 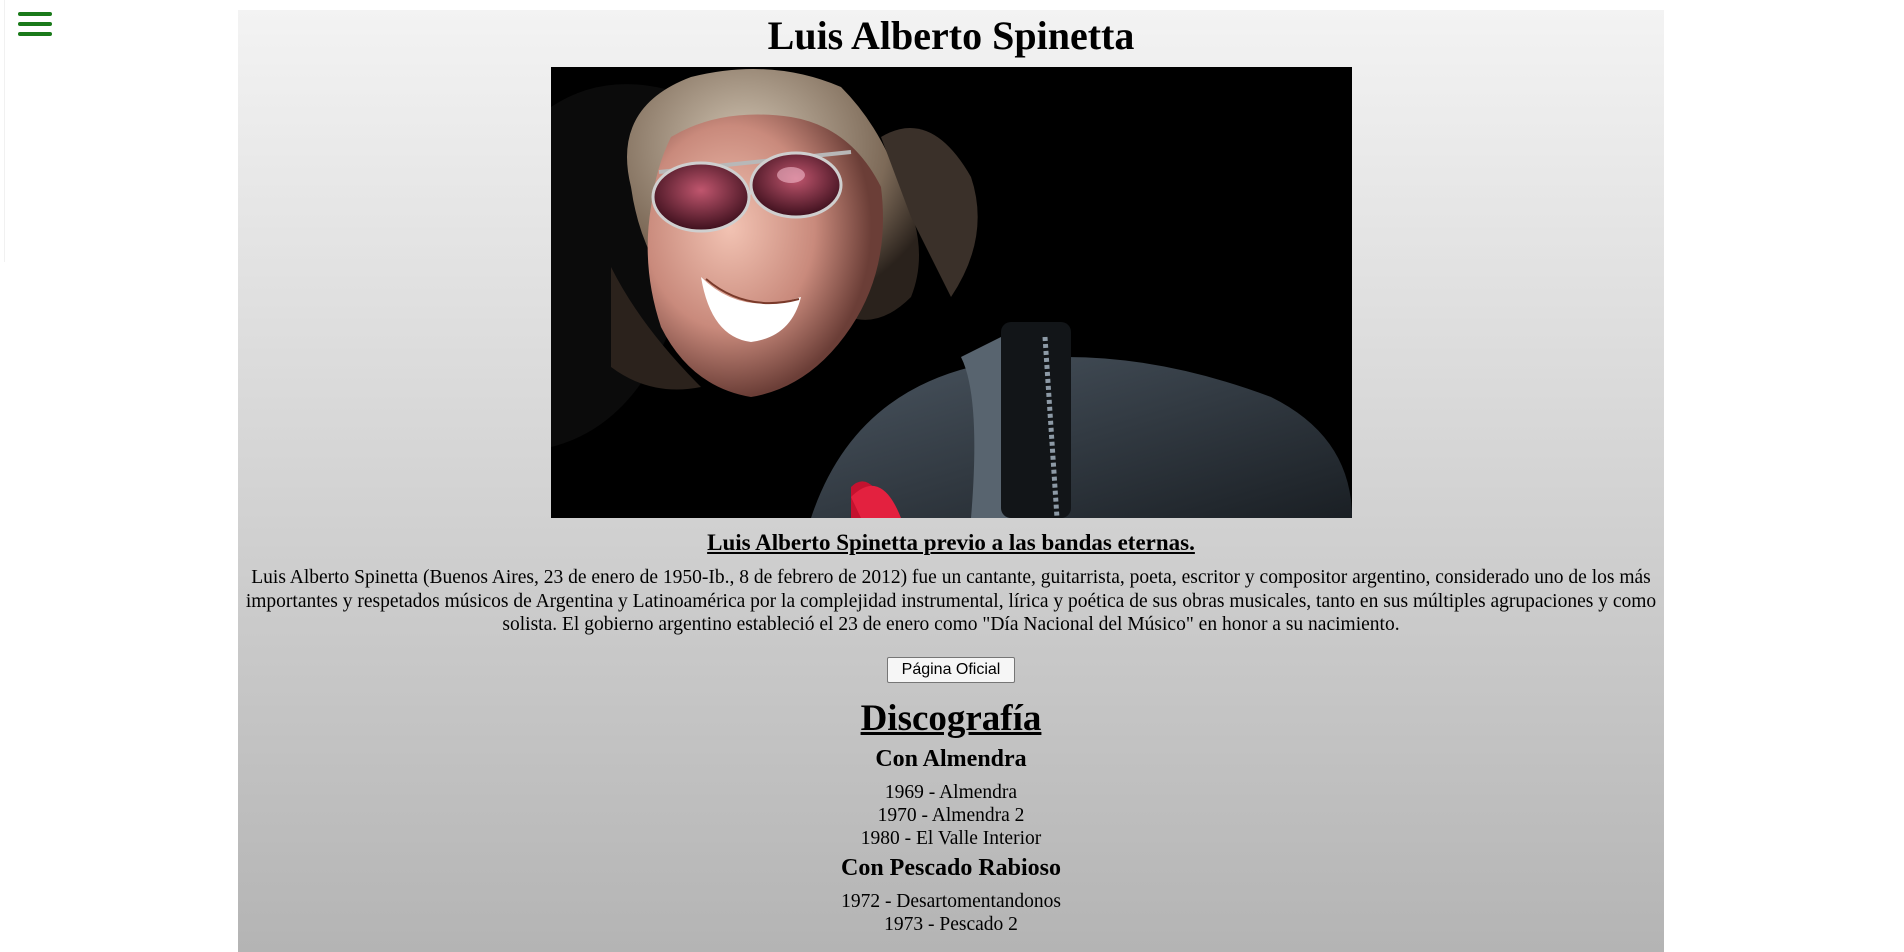 What do you see at coordinates (951, 924) in the screenshot?
I see `album-item: 1973 - Pescado 2` at bounding box center [951, 924].